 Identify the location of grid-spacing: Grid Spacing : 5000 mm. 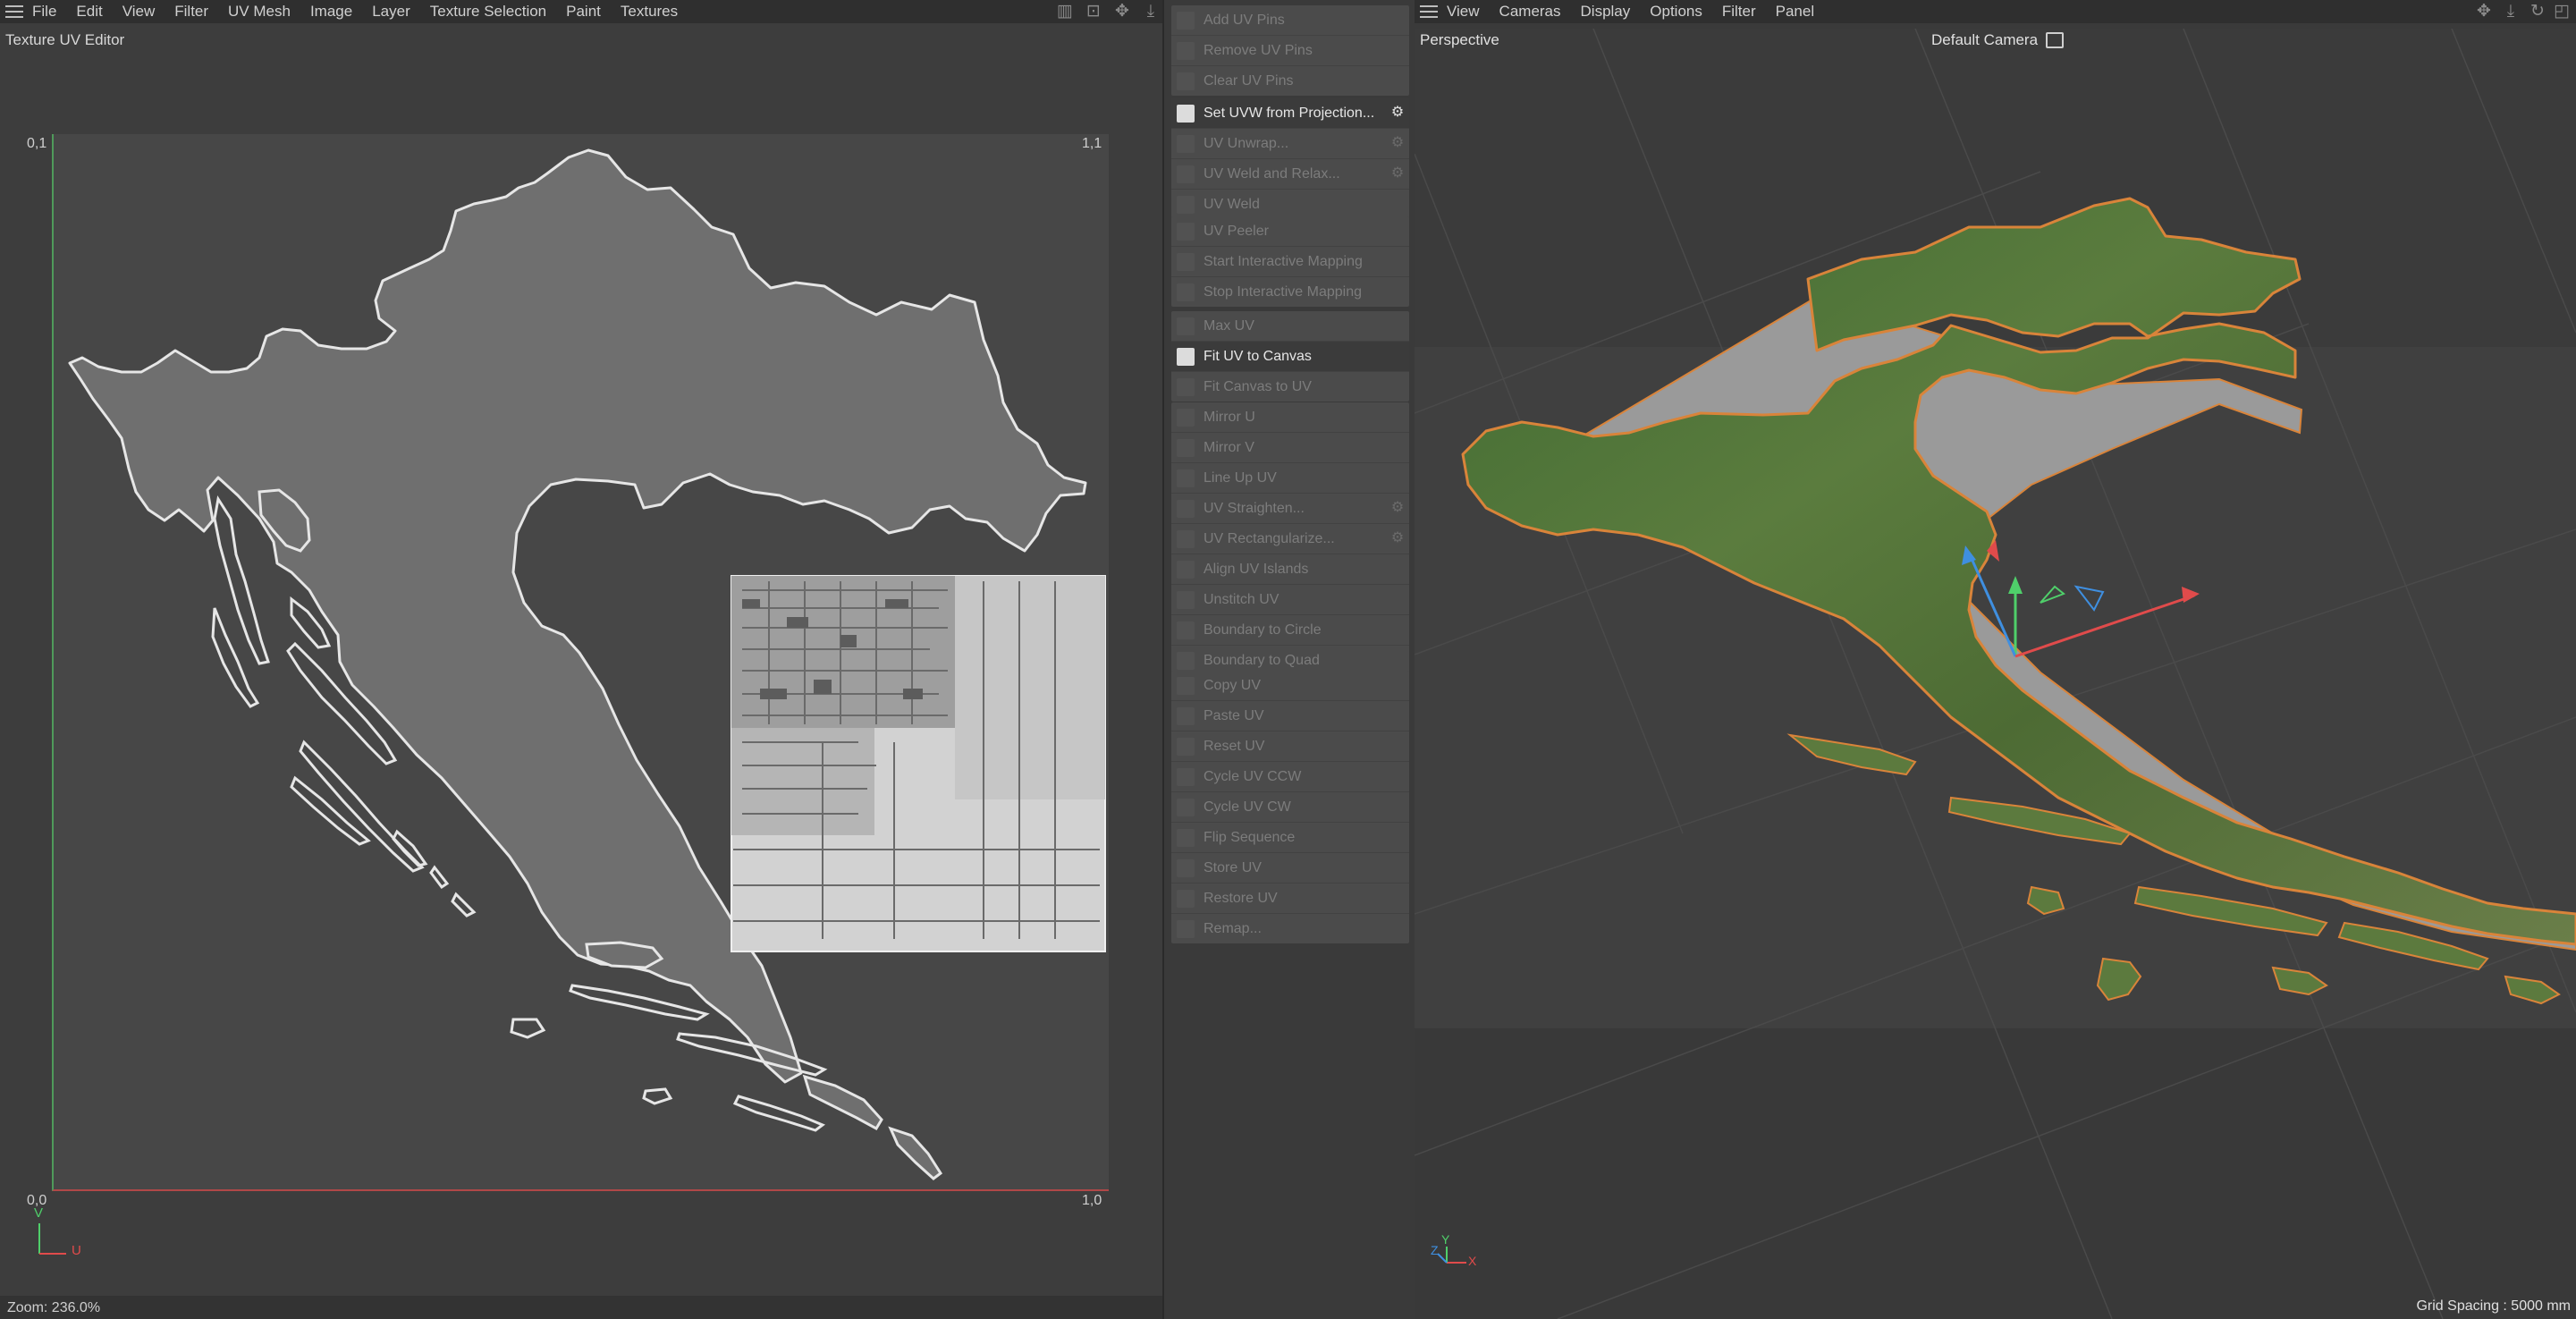
(2493, 1306).